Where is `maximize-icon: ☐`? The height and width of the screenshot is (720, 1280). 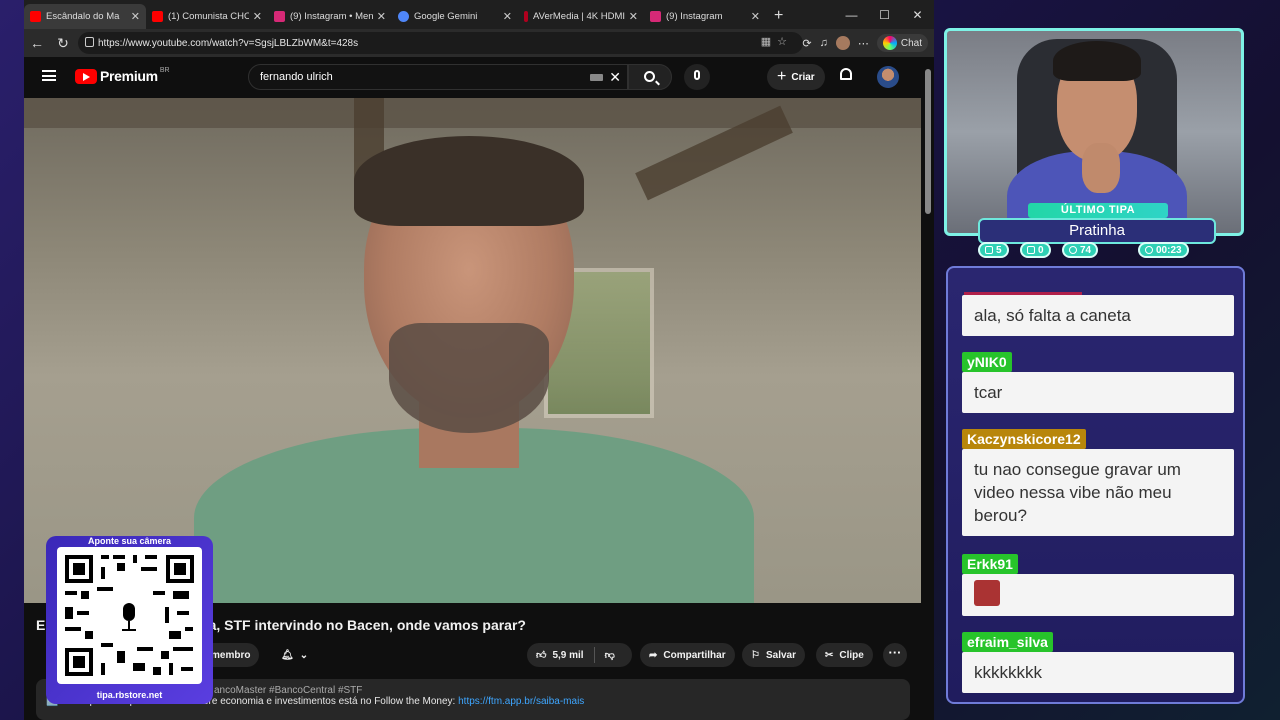
maximize-icon: ☐ is located at coordinates (884, 15).